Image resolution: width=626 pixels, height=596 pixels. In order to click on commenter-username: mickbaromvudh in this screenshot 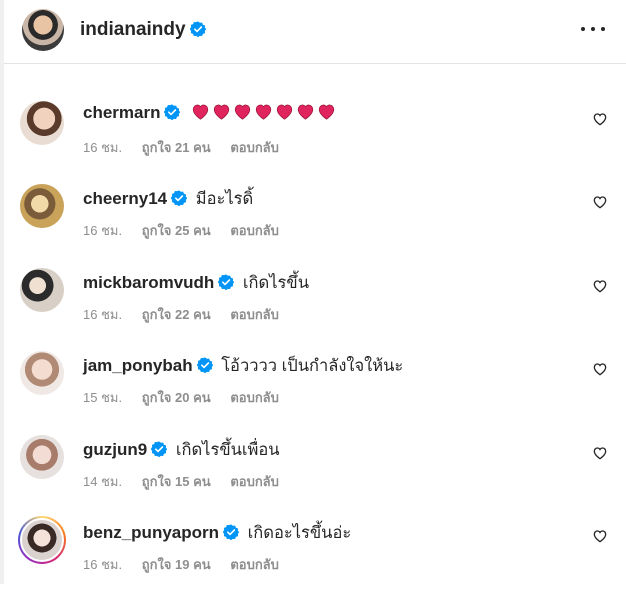, I will do `click(148, 282)`.